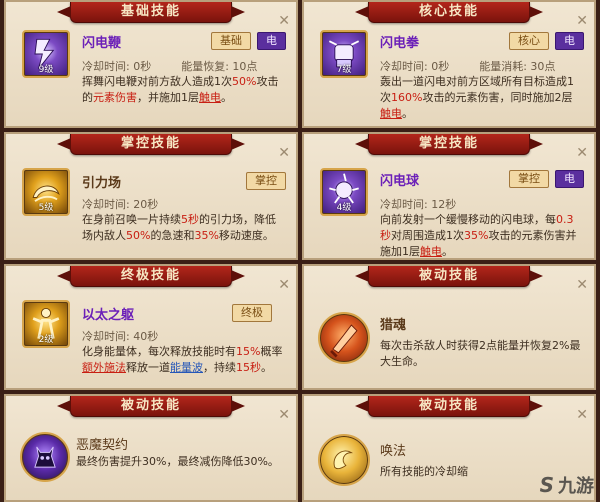 The height and width of the screenshot is (502, 600). What do you see at coordinates (344, 338) in the screenshot?
I see `soul-hunt-icon` at bounding box center [344, 338].